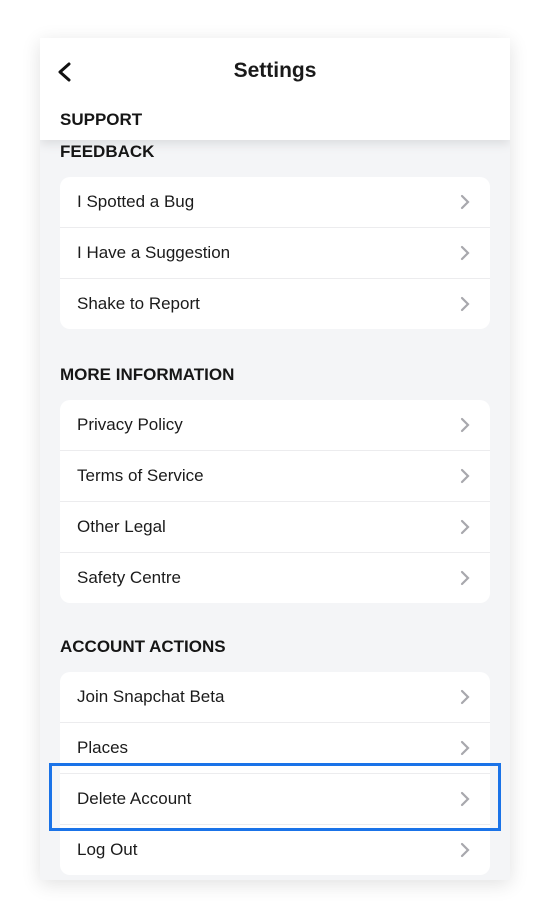  What do you see at coordinates (103, 747) in the screenshot?
I see `item-label: Places` at bounding box center [103, 747].